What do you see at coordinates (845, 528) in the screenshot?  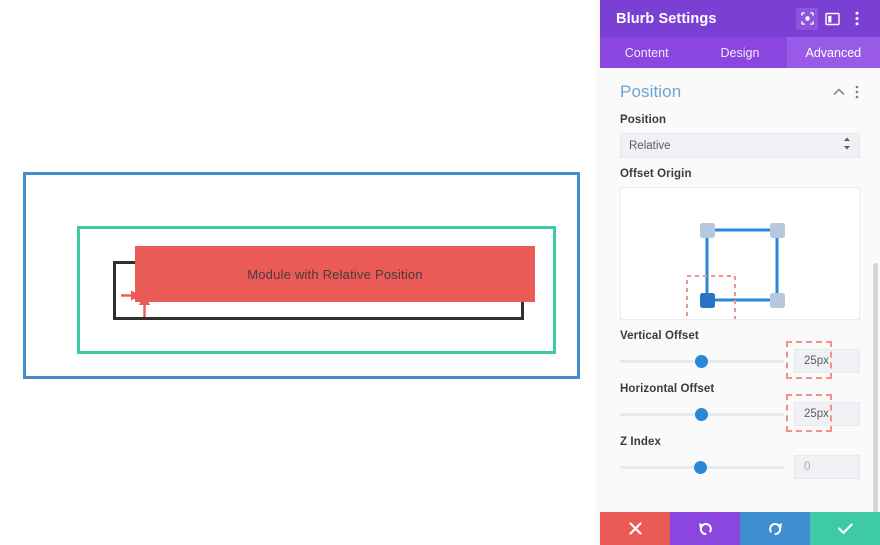 I see `save-button` at bounding box center [845, 528].